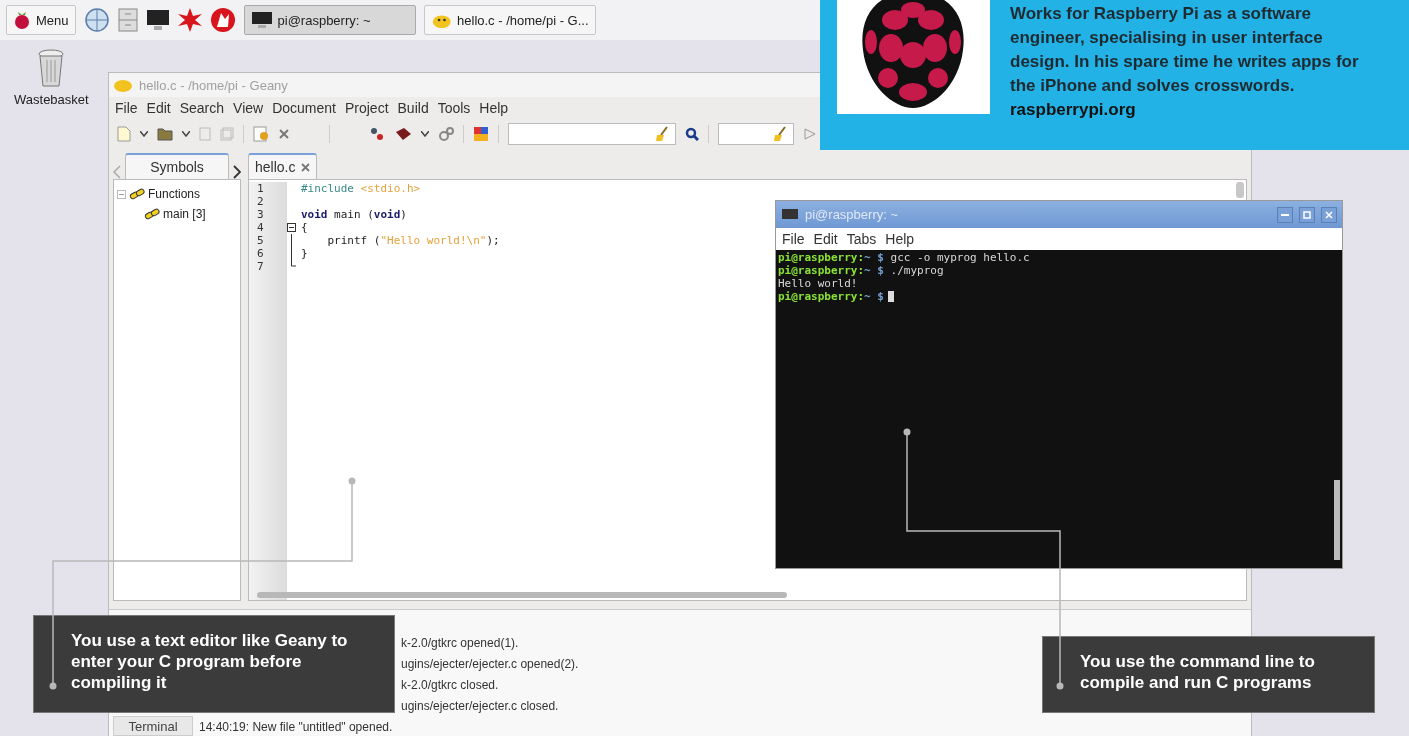 This screenshot has height=736, width=1409. I want to click on minimize-icon, so click(1285, 214).